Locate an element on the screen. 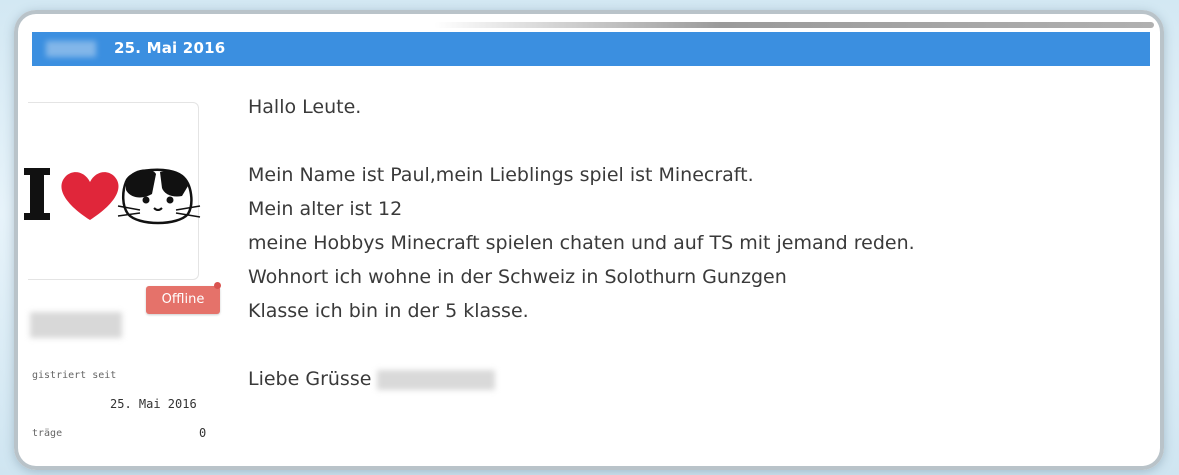 The height and width of the screenshot is (475, 1179). posts-label: träge is located at coordinates (47, 433).